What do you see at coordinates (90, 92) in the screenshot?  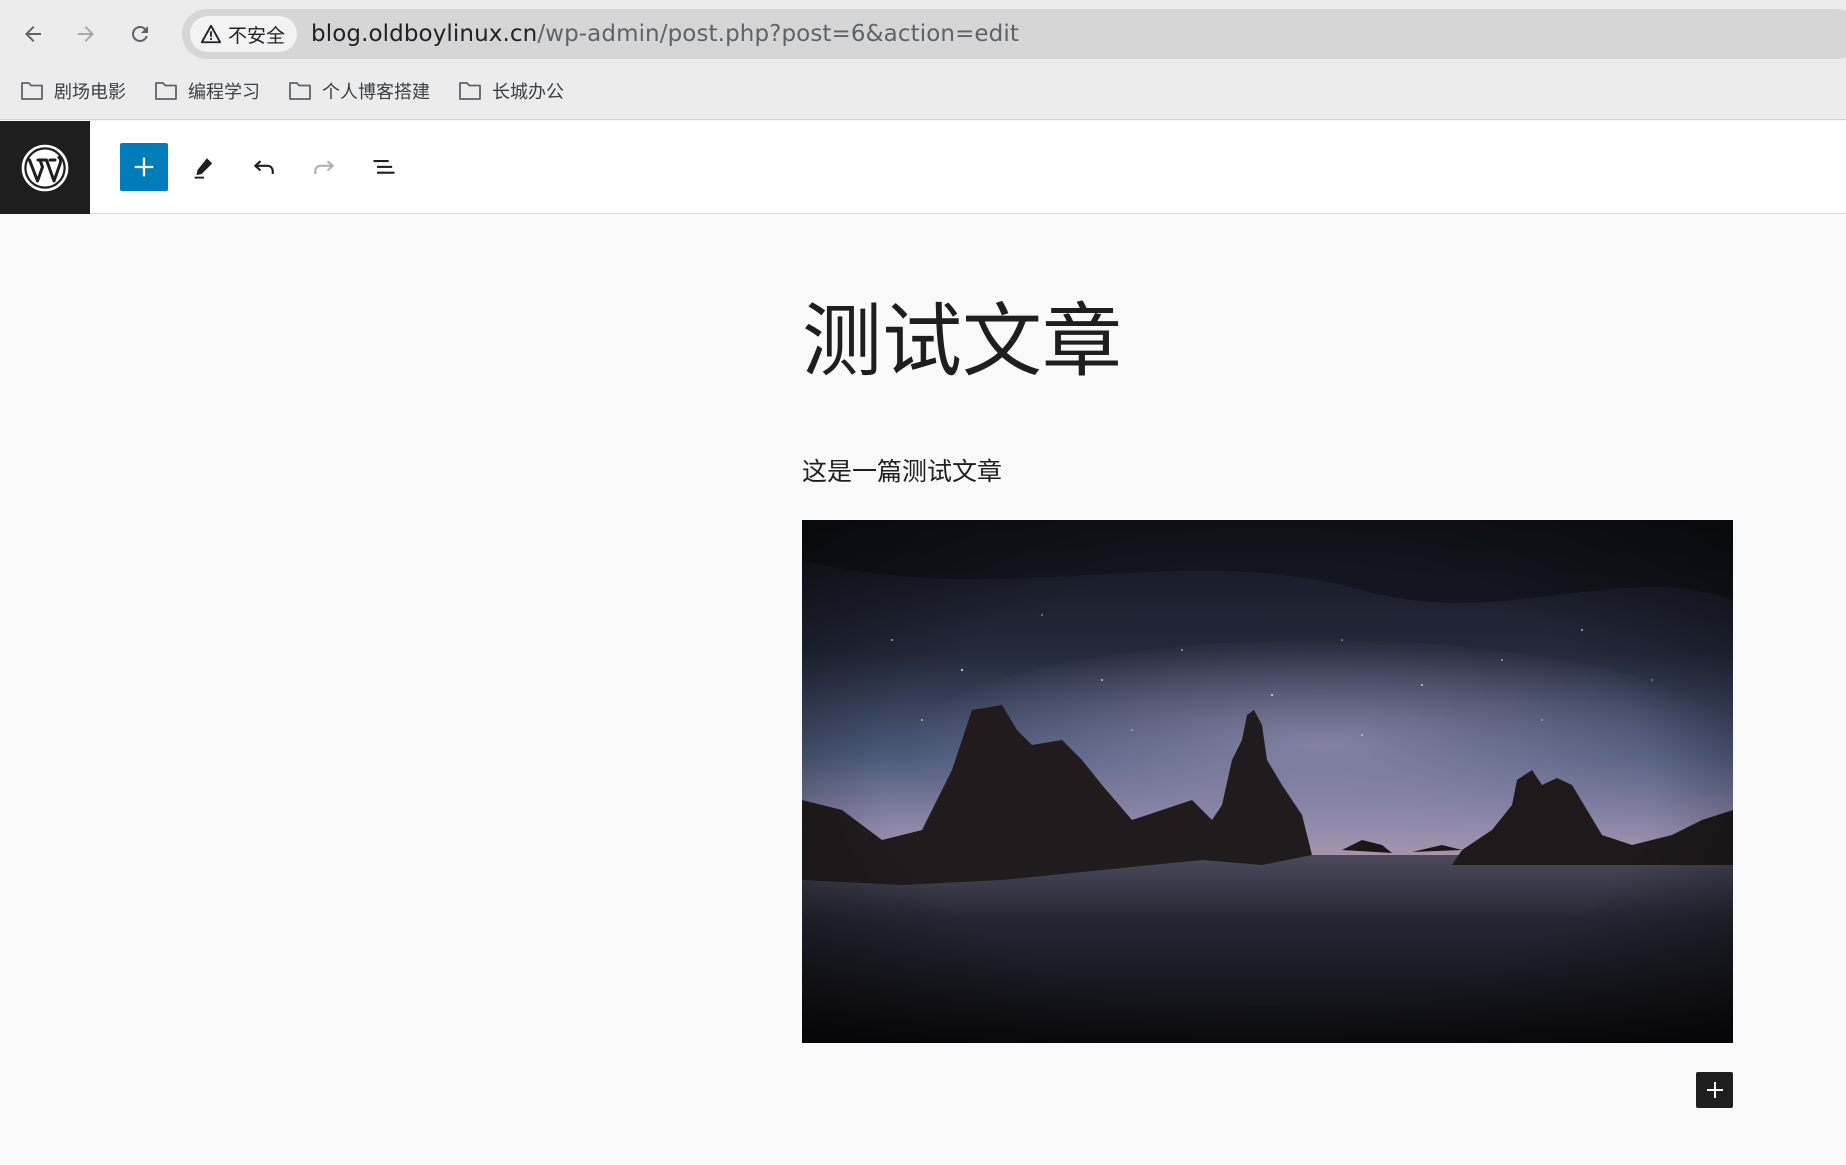 I see `bookmark-label: 剧场电影` at bounding box center [90, 92].